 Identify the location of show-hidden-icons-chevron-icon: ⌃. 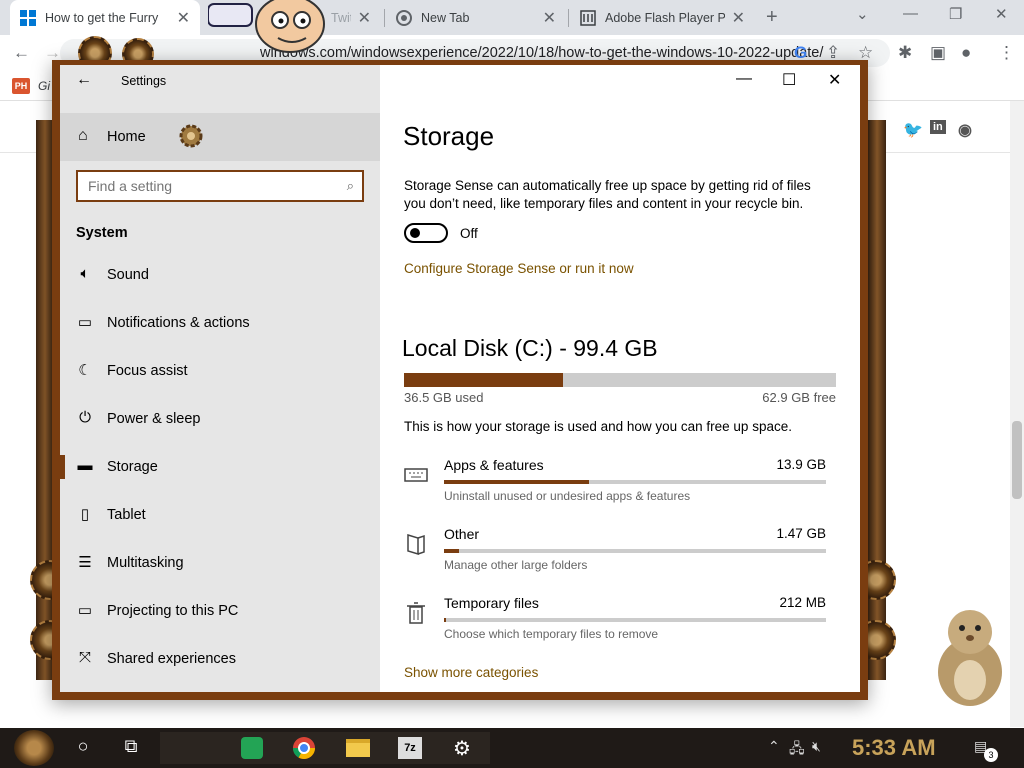
(774, 746).